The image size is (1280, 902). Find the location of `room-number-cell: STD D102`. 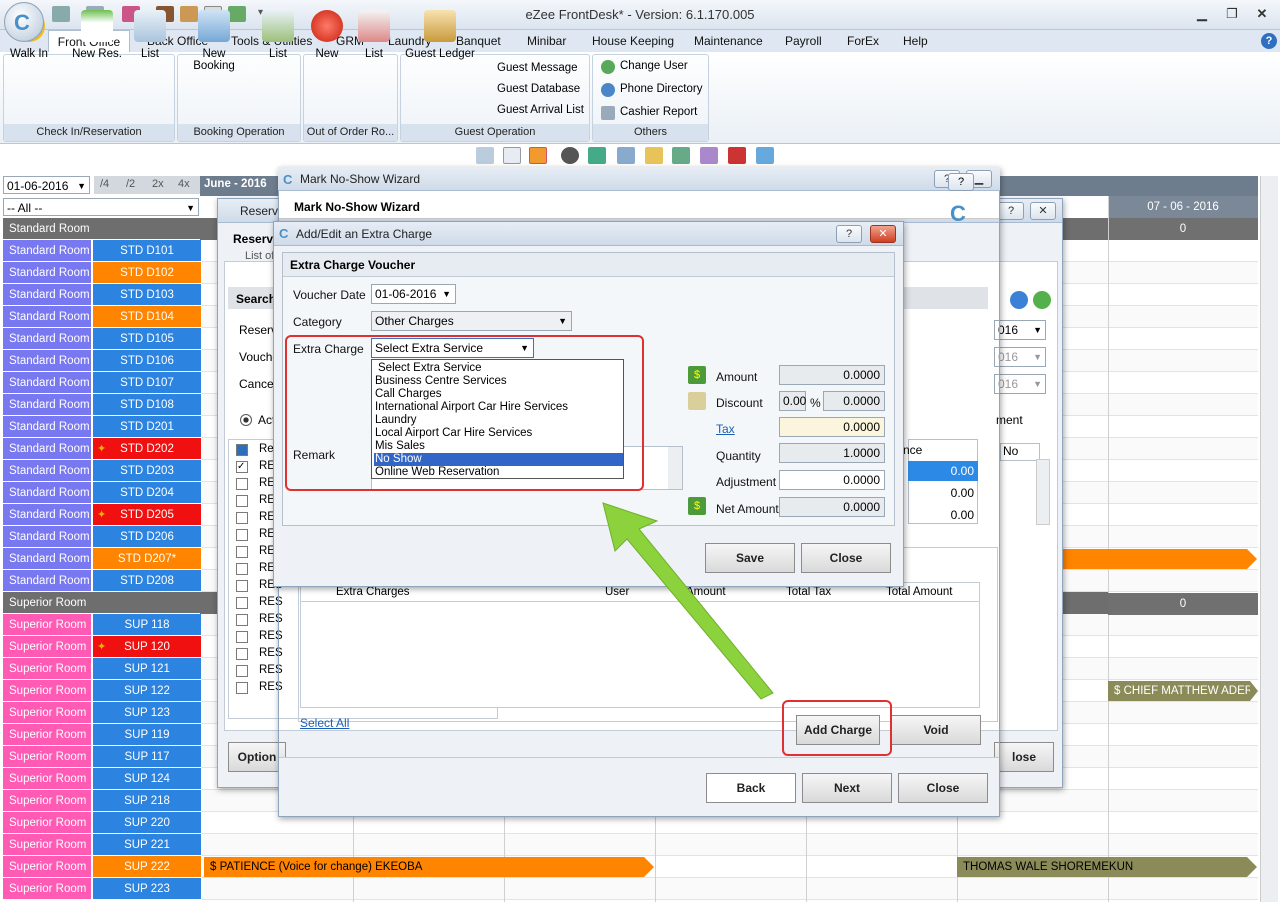

room-number-cell: STD D102 is located at coordinates (147, 273).